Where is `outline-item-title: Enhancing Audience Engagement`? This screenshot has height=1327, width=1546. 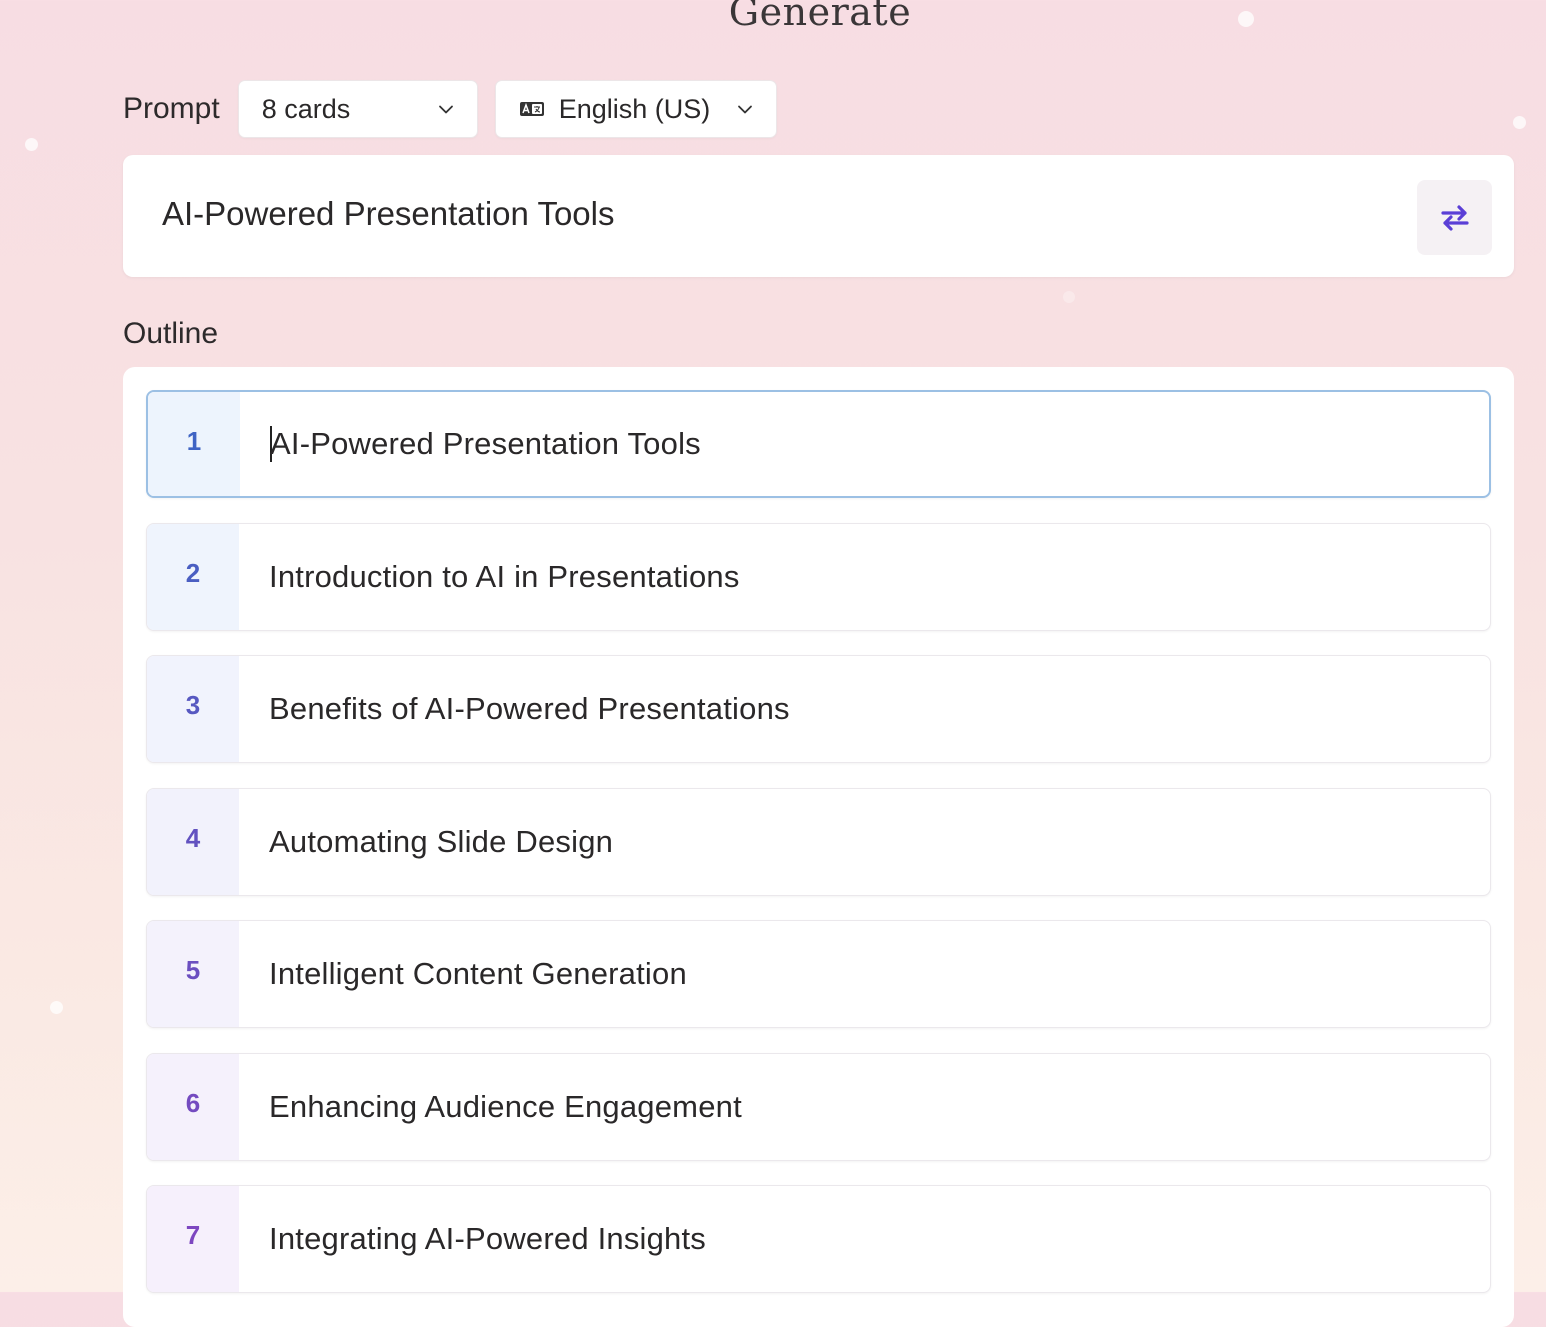 outline-item-title: Enhancing Audience Engagement is located at coordinates (864, 1107).